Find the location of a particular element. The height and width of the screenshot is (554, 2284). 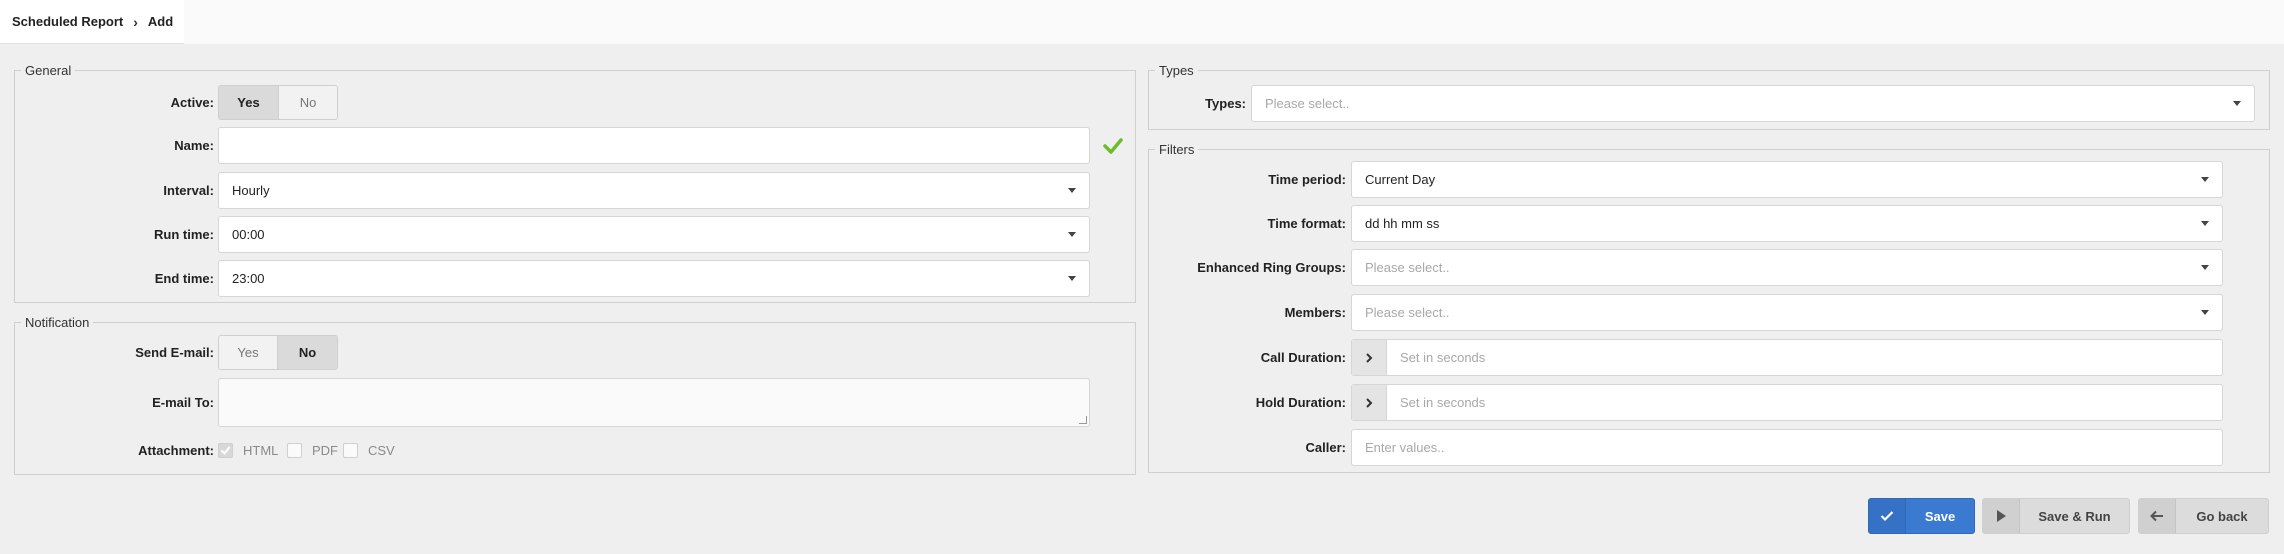

arrow-left-icon is located at coordinates (2157, 516).